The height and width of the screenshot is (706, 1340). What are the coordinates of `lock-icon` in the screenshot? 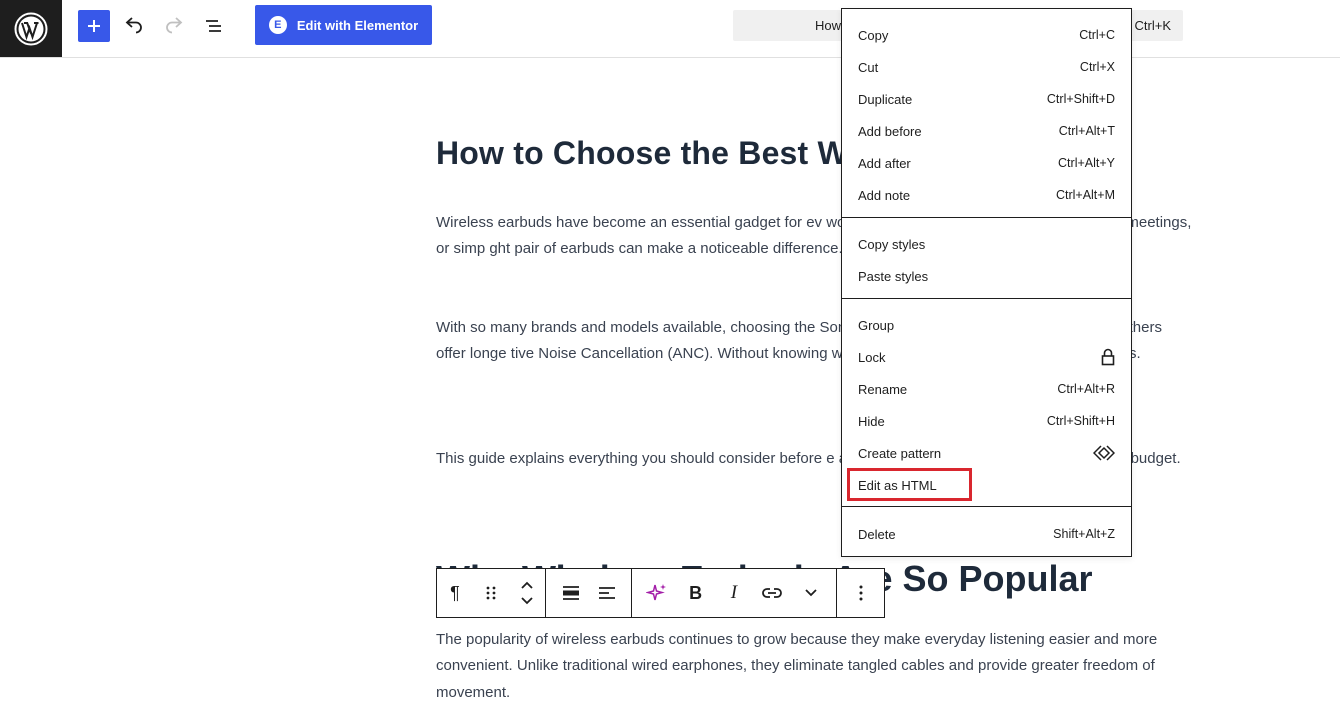 It's located at (1108, 357).